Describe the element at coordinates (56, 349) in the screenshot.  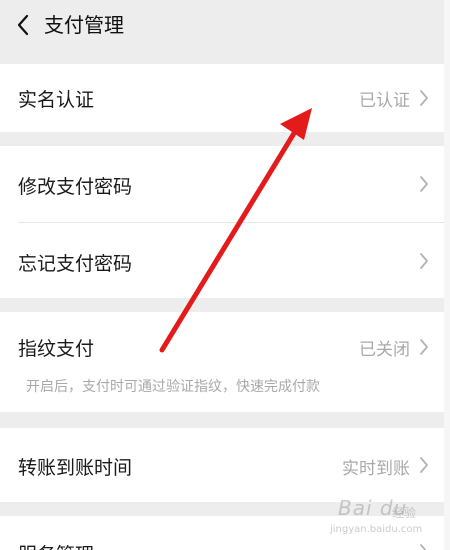
I see `fingerprint-label: 指纹支付` at that location.